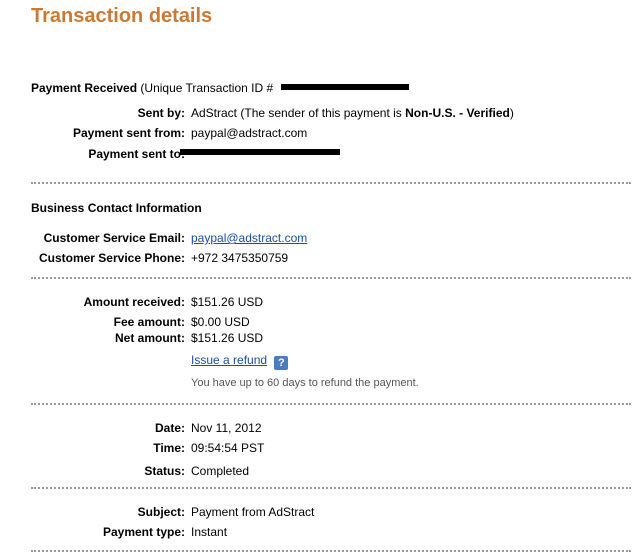  I want to click on sender-note-suffix: ), so click(511, 113).